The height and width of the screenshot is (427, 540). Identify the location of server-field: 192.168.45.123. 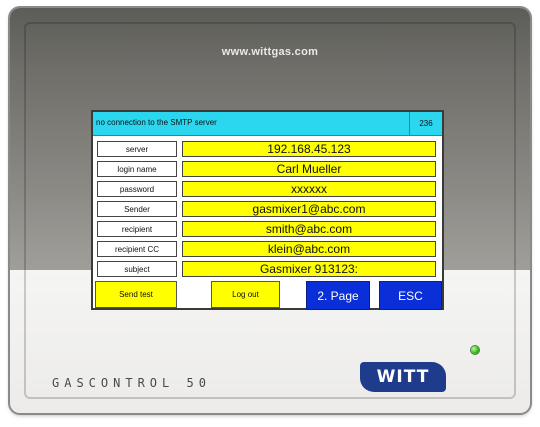
(309, 149).